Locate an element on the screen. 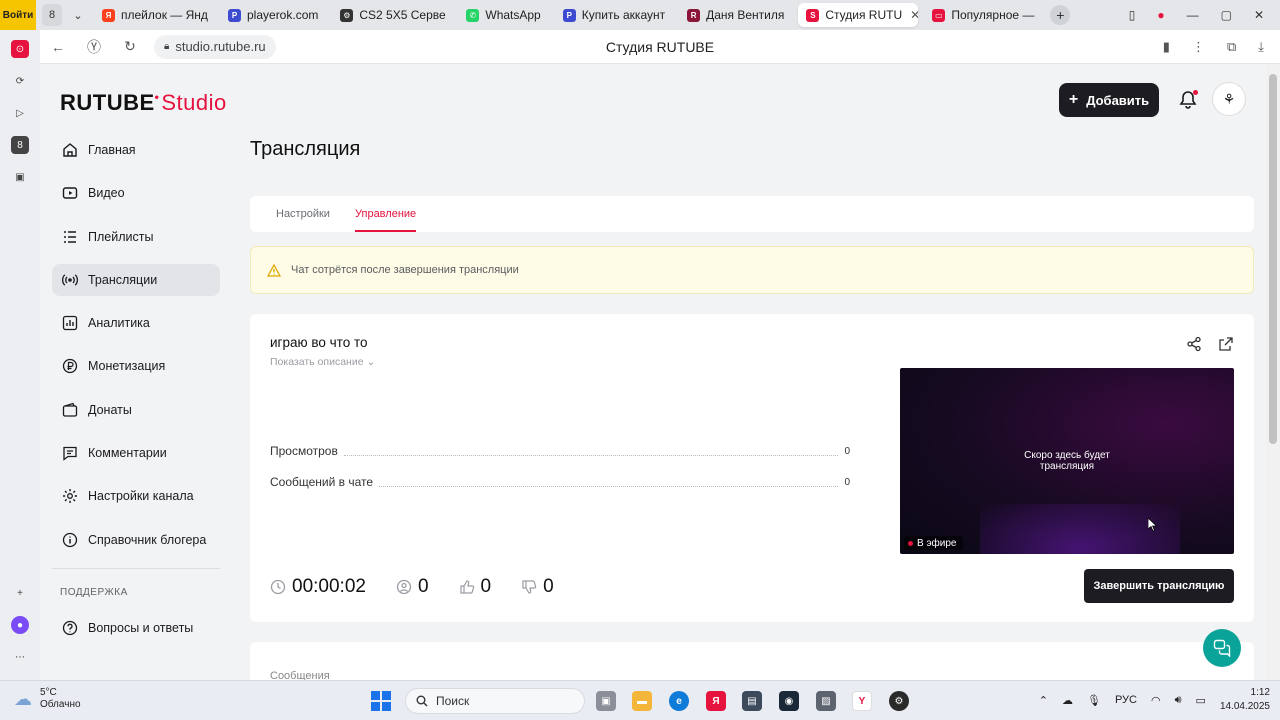  weather-temp: 5°C is located at coordinates (48, 692).